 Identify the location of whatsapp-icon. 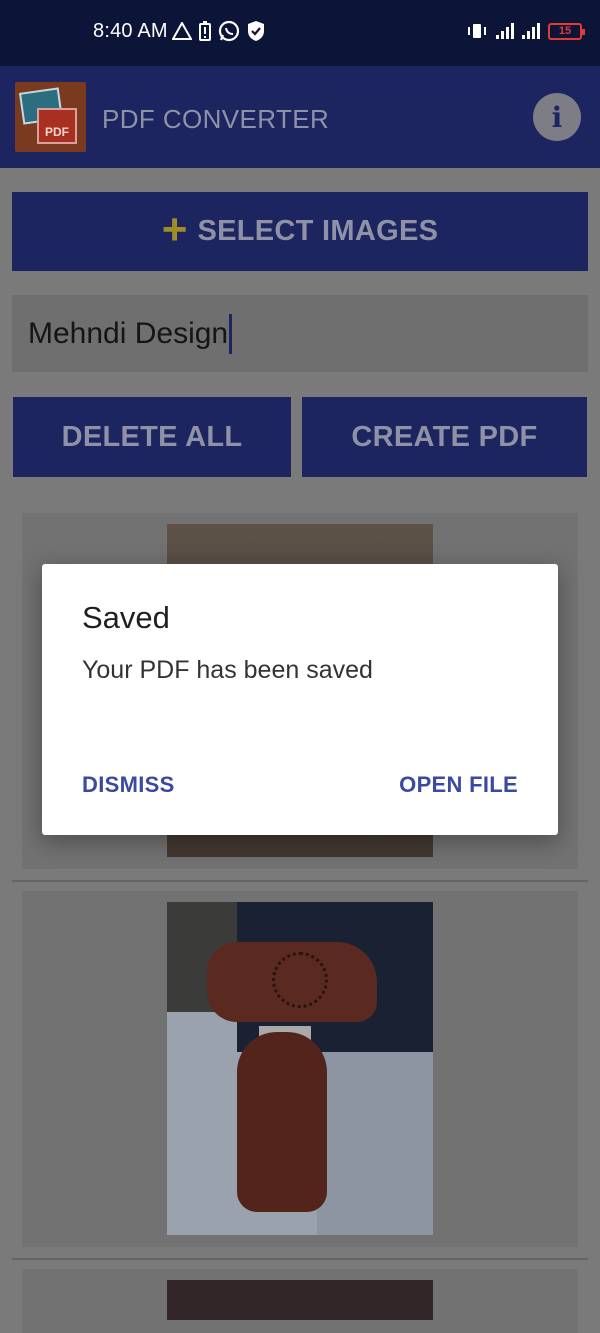
(229, 31).